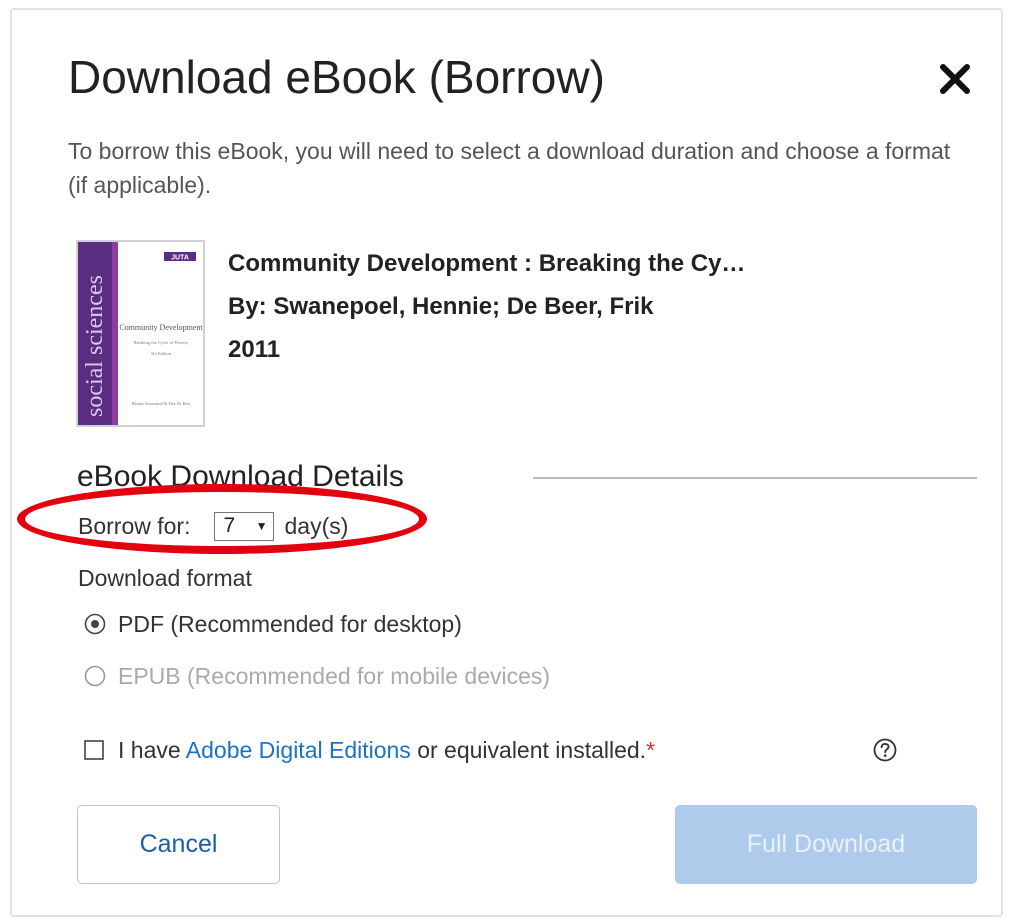  I want to click on confirm-suffix: or equivalent installed., so click(528, 749).